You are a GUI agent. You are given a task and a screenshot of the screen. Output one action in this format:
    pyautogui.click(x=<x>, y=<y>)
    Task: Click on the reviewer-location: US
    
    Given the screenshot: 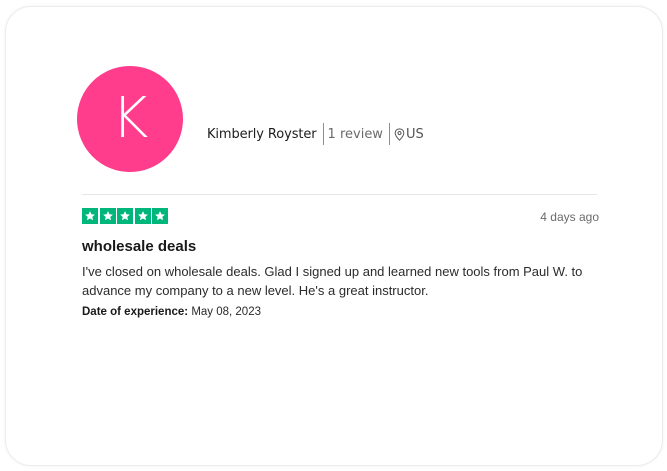 What is the action you would take?
    pyautogui.click(x=409, y=134)
    